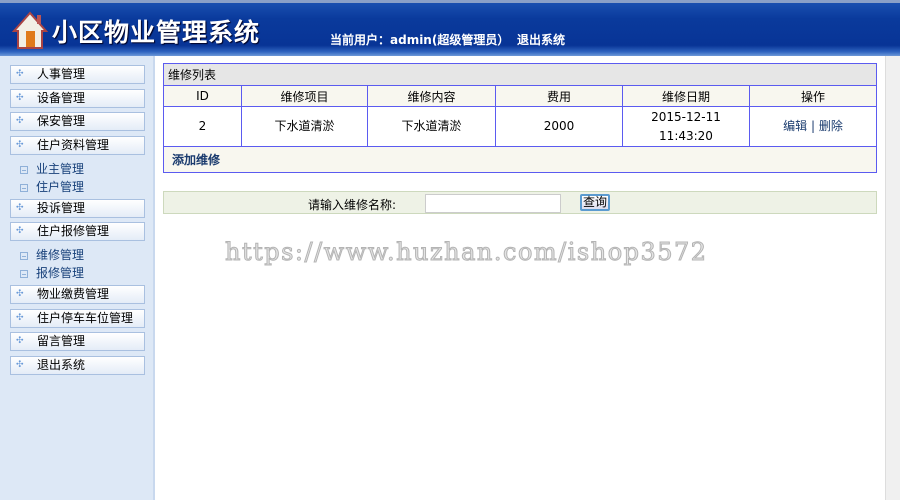 The height and width of the screenshot is (500, 900). I want to click on menu-label: 物业缴费管理, so click(73, 294).